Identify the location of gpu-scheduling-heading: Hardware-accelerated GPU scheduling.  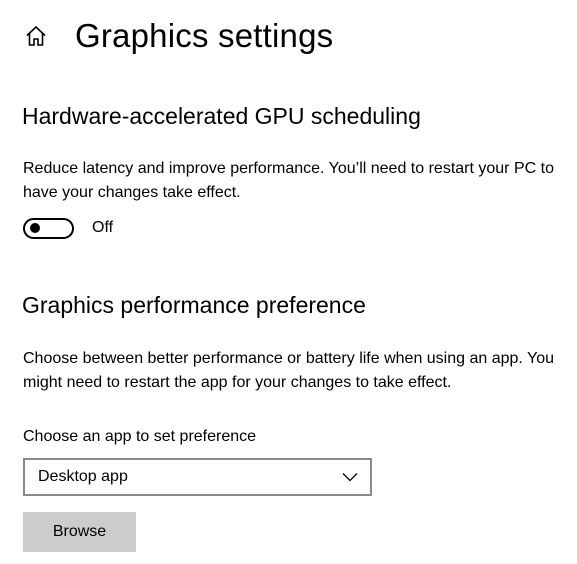
(221, 116).